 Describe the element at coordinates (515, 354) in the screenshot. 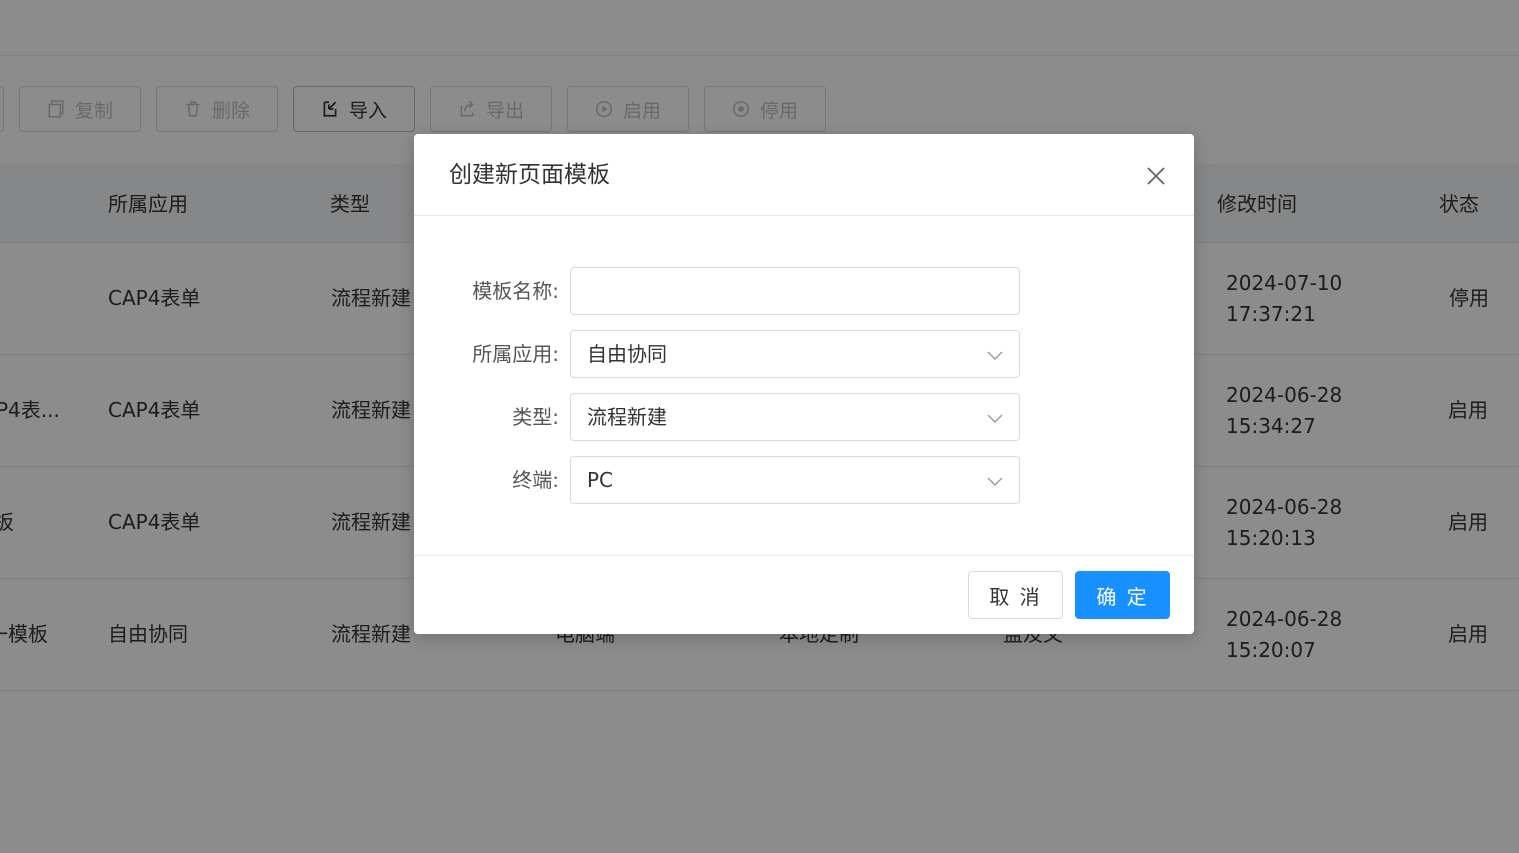

I see `app-label: 所属应用:` at that location.